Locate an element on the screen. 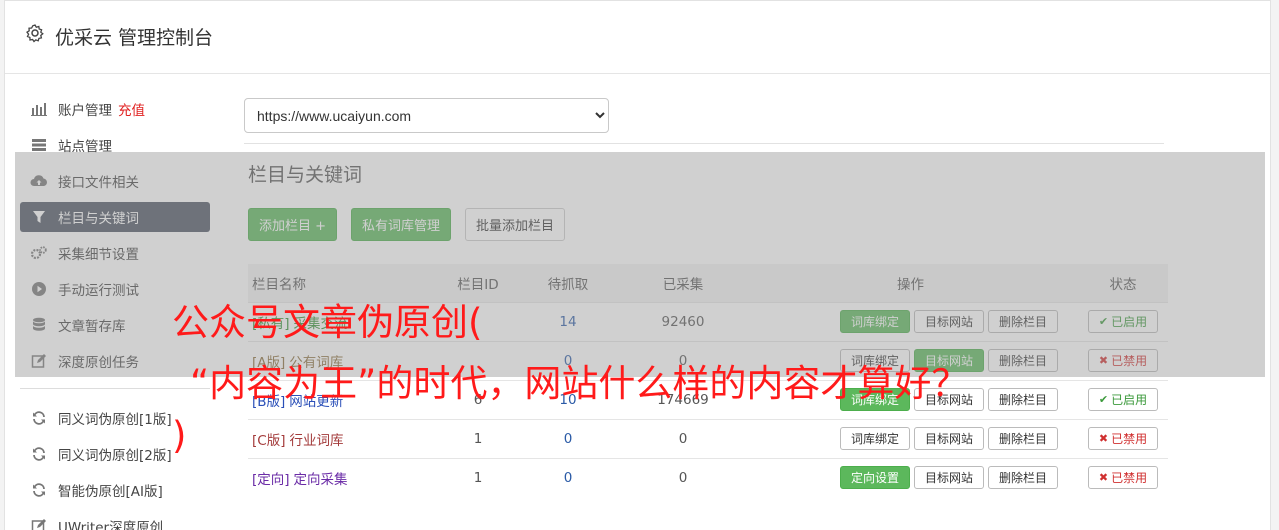 This screenshot has height=530, width=1279. column-name-cell: [定向] 定向采集 is located at coordinates (345, 477).